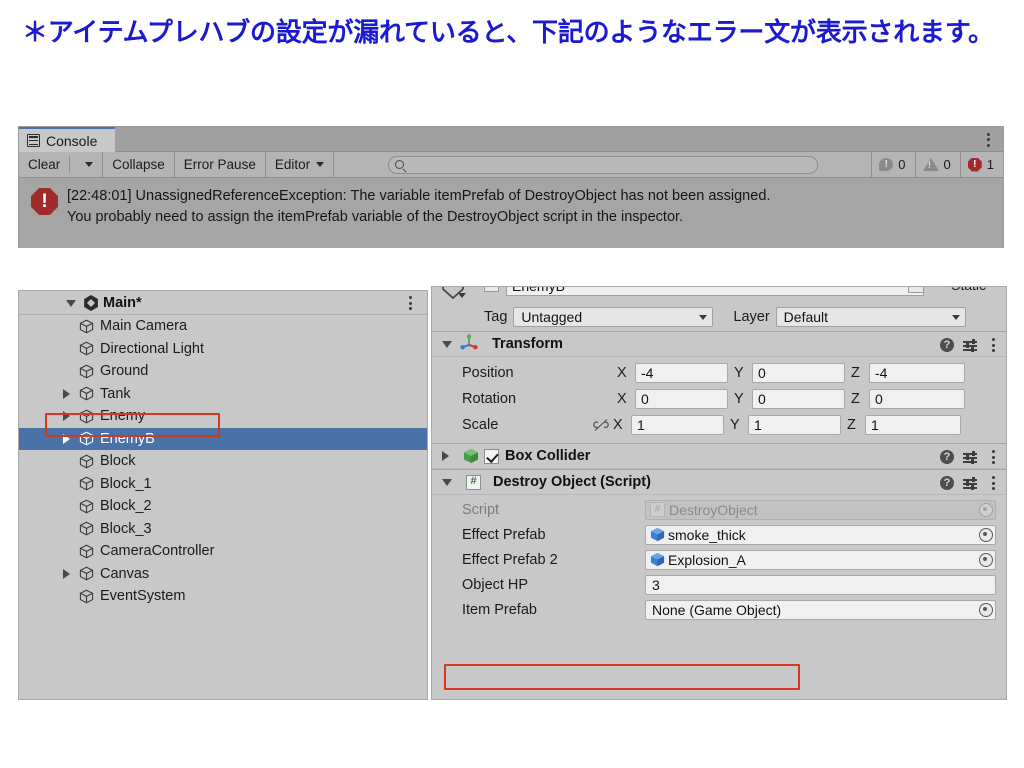 The image size is (1024, 768). Describe the element at coordinates (719, 482) in the screenshot. I see `component-header-destroy-object: # Destroy Object (Script)` at that location.